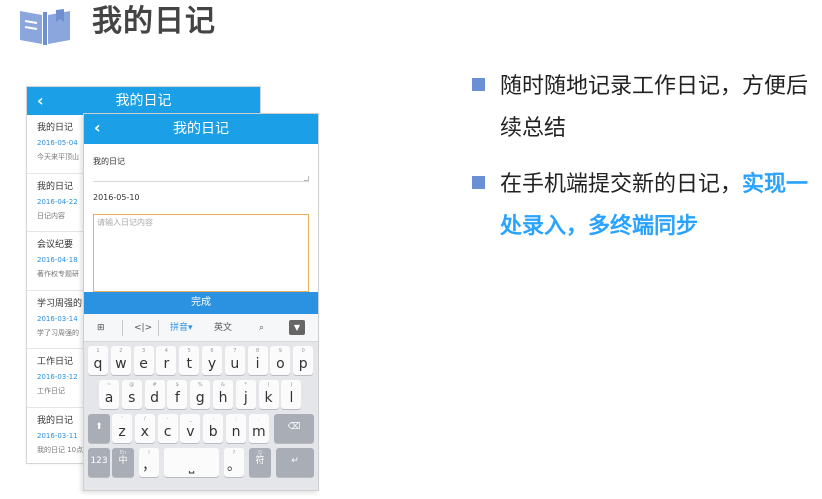 The width and height of the screenshot is (822, 499). Describe the element at coordinates (189, 351) in the screenshot. I see `key-hint: 5` at that location.